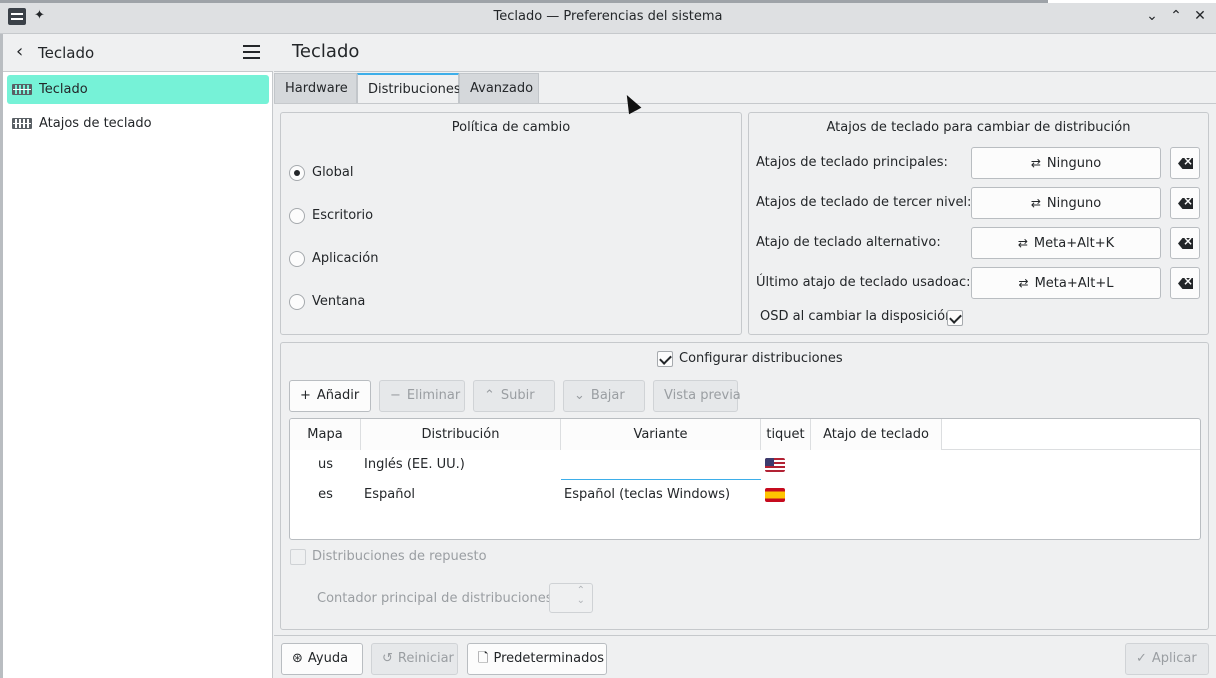 The width and height of the screenshot is (1216, 678). What do you see at coordinates (1141, 658) in the screenshot?
I see `checkmark-icon: ✓` at bounding box center [1141, 658].